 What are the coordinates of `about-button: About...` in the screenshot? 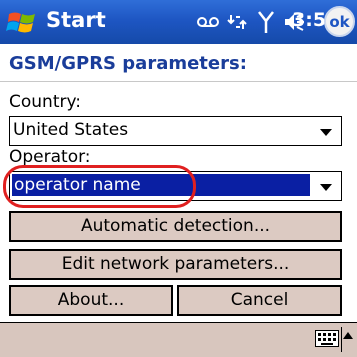 It's located at (91, 300).